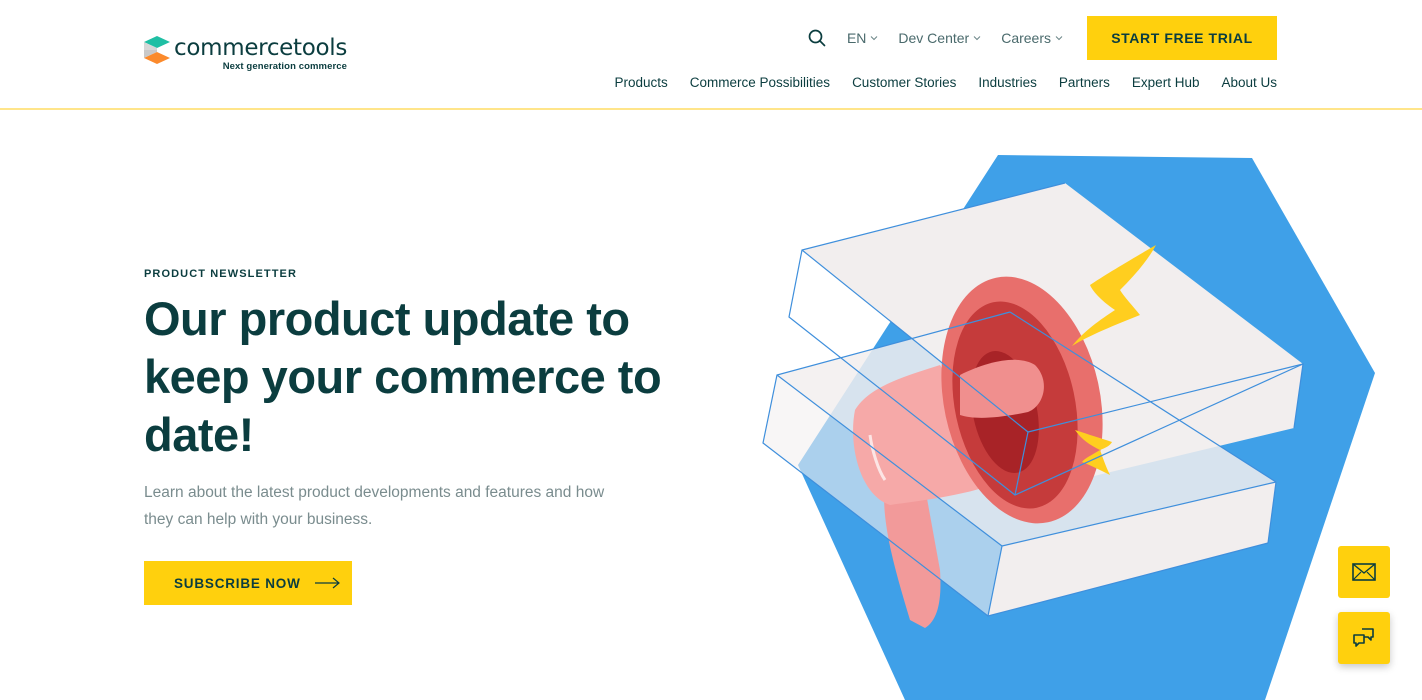  I want to click on mail-icon, so click(1364, 572).